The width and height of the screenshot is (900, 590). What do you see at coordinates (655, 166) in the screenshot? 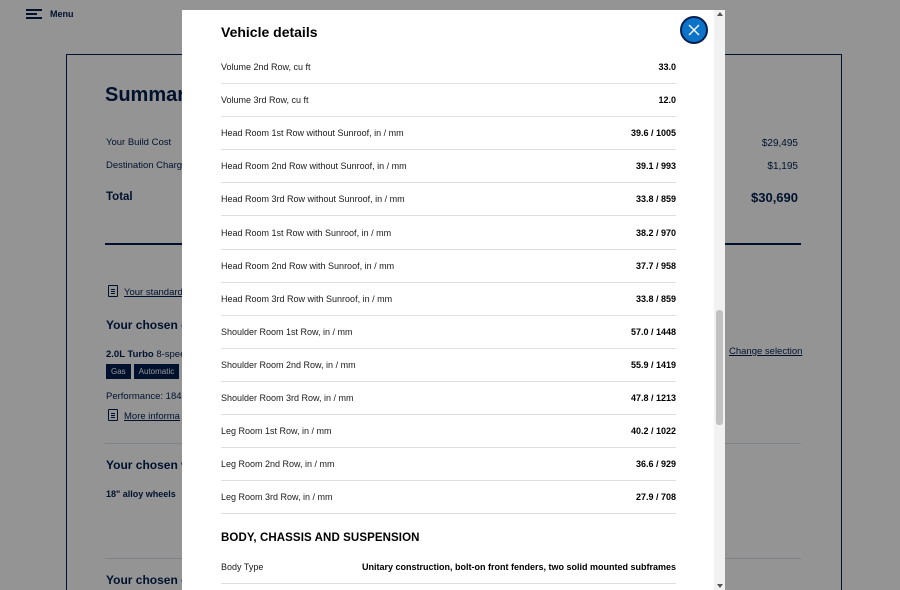
I see `spec-value: 39.1 / 993` at bounding box center [655, 166].